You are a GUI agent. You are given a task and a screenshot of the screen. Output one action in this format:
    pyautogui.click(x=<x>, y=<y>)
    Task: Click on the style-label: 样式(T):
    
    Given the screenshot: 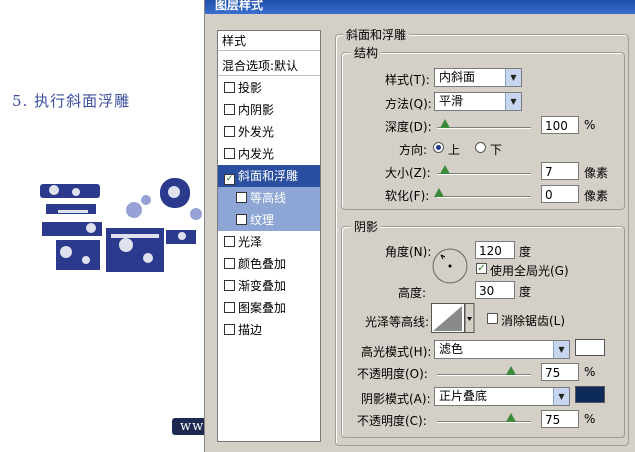 What is the action you would take?
    pyautogui.click(x=407, y=80)
    